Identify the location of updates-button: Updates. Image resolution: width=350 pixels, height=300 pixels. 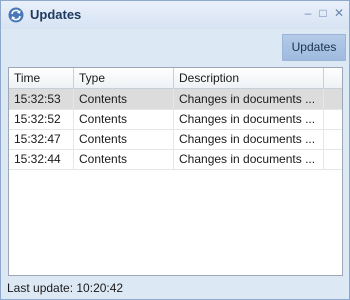
(314, 47).